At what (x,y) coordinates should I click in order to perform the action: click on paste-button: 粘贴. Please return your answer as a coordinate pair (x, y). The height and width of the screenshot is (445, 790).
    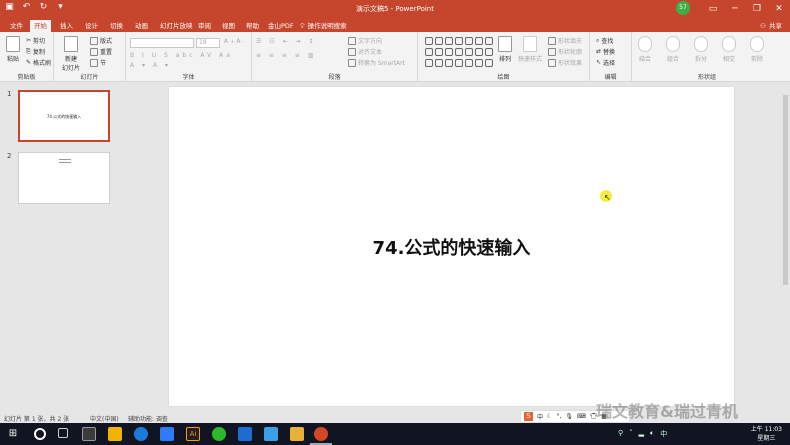
    Looking at the image, I should click on (13, 49).